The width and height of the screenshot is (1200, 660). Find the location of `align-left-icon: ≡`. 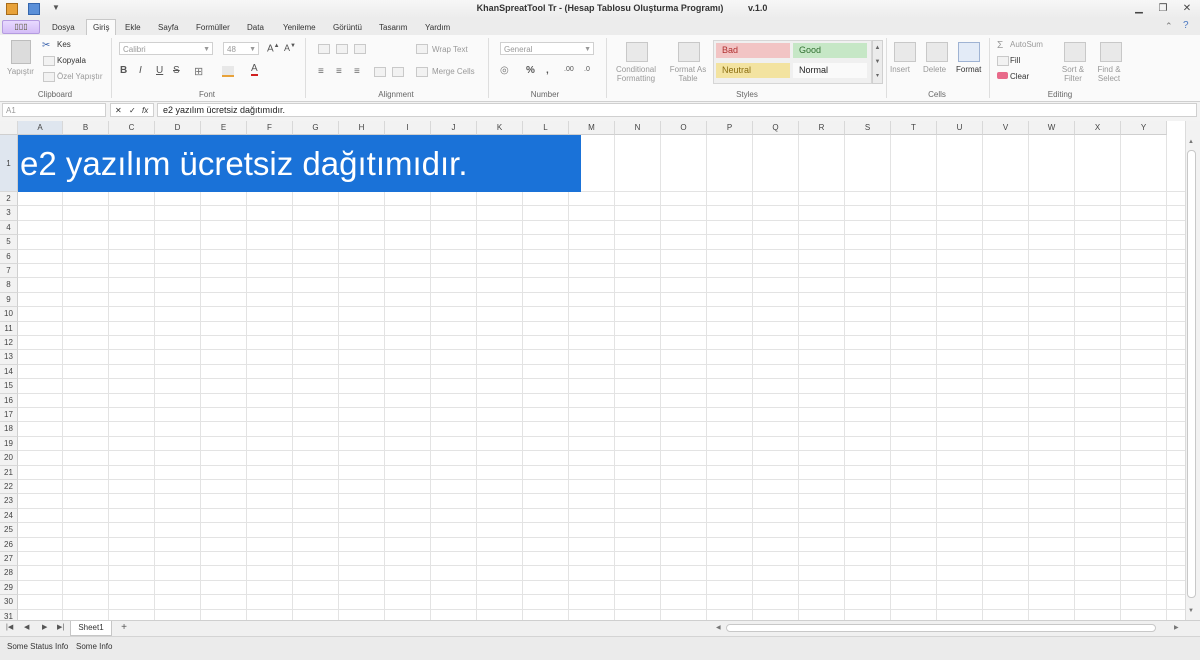

align-left-icon: ≡ is located at coordinates (321, 71).